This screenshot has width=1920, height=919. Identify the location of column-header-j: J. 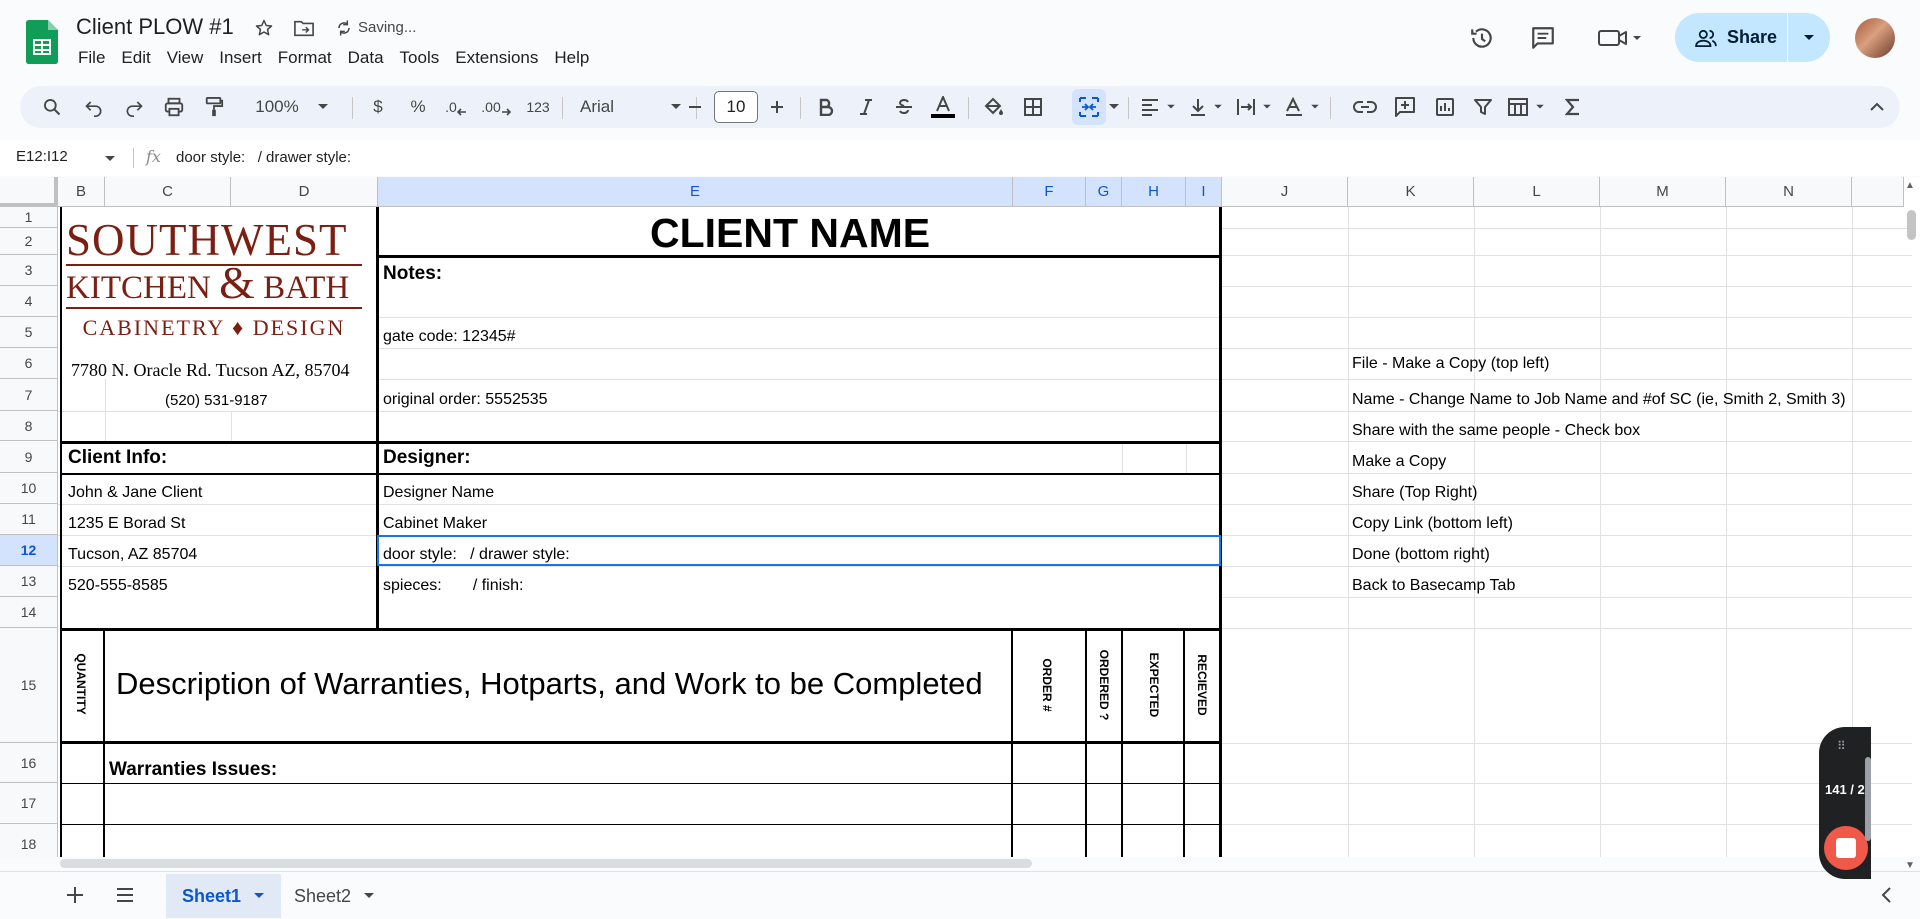
(1285, 192).